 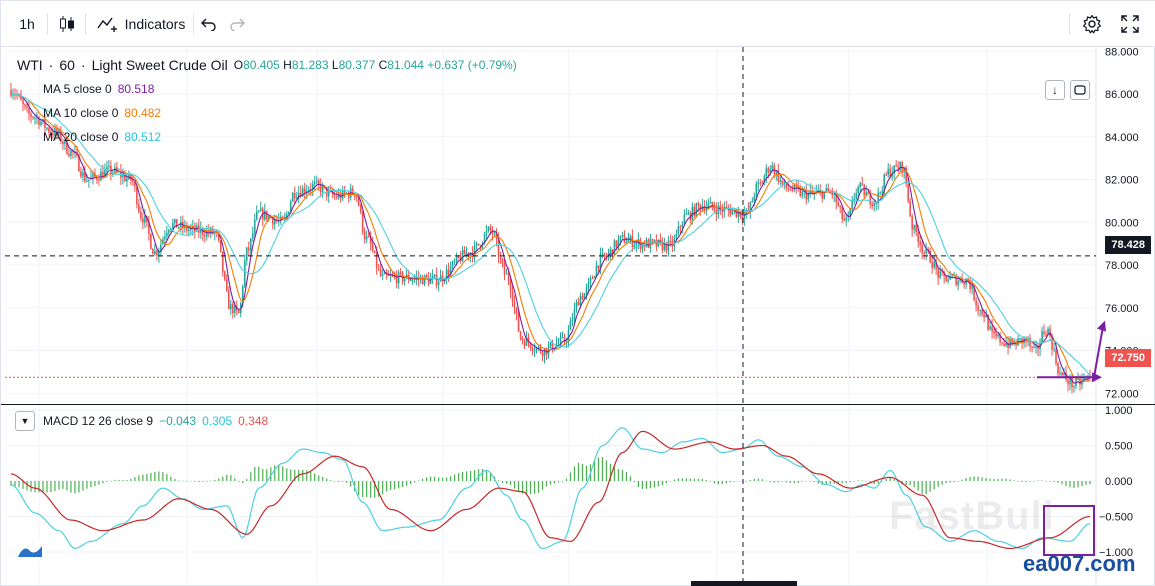 What do you see at coordinates (1122, 266) in the screenshot?
I see `price-tick-label: 78.000` at bounding box center [1122, 266].